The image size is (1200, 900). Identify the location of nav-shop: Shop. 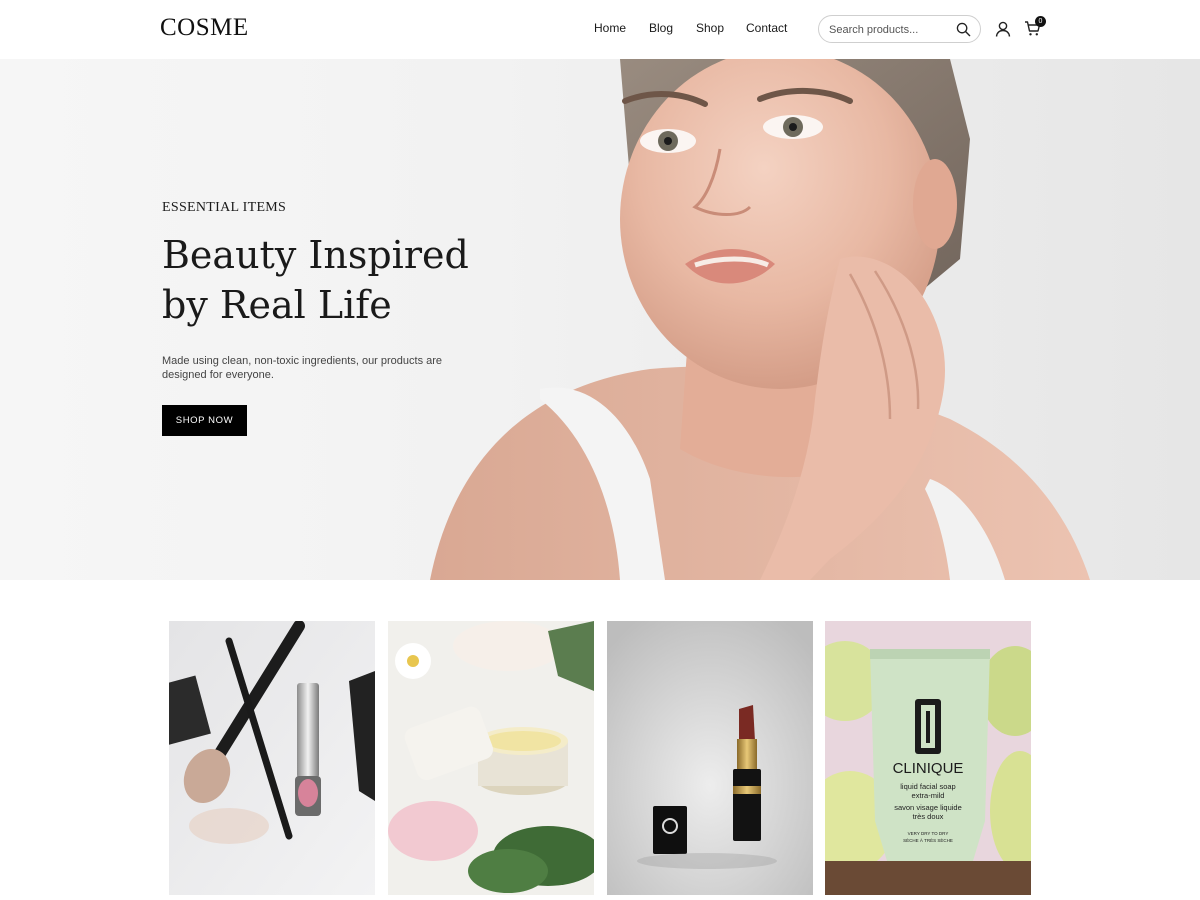
(710, 28).